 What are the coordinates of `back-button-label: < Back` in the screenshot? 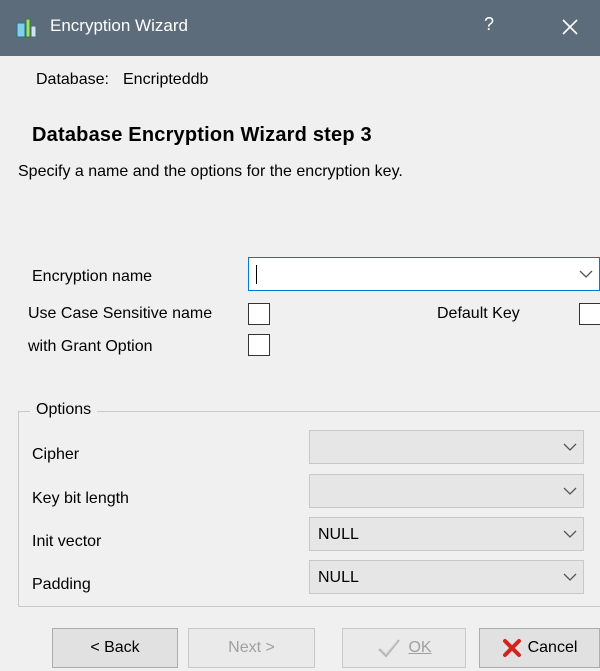 It's located at (115, 647).